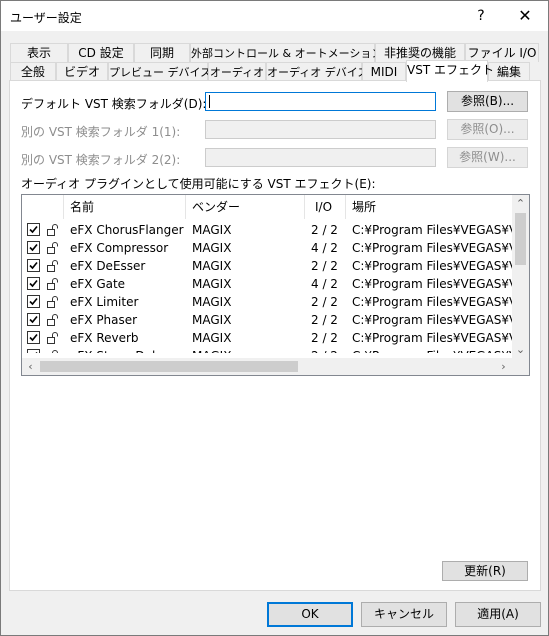 The image size is (549, 636). What do you see at coordinates (198, 184) in the screenshot?
I see `vst-list-label: オーディオ プラグインとして使用可能にする VST エフェクト(E):` at bounding box center [198, 184].